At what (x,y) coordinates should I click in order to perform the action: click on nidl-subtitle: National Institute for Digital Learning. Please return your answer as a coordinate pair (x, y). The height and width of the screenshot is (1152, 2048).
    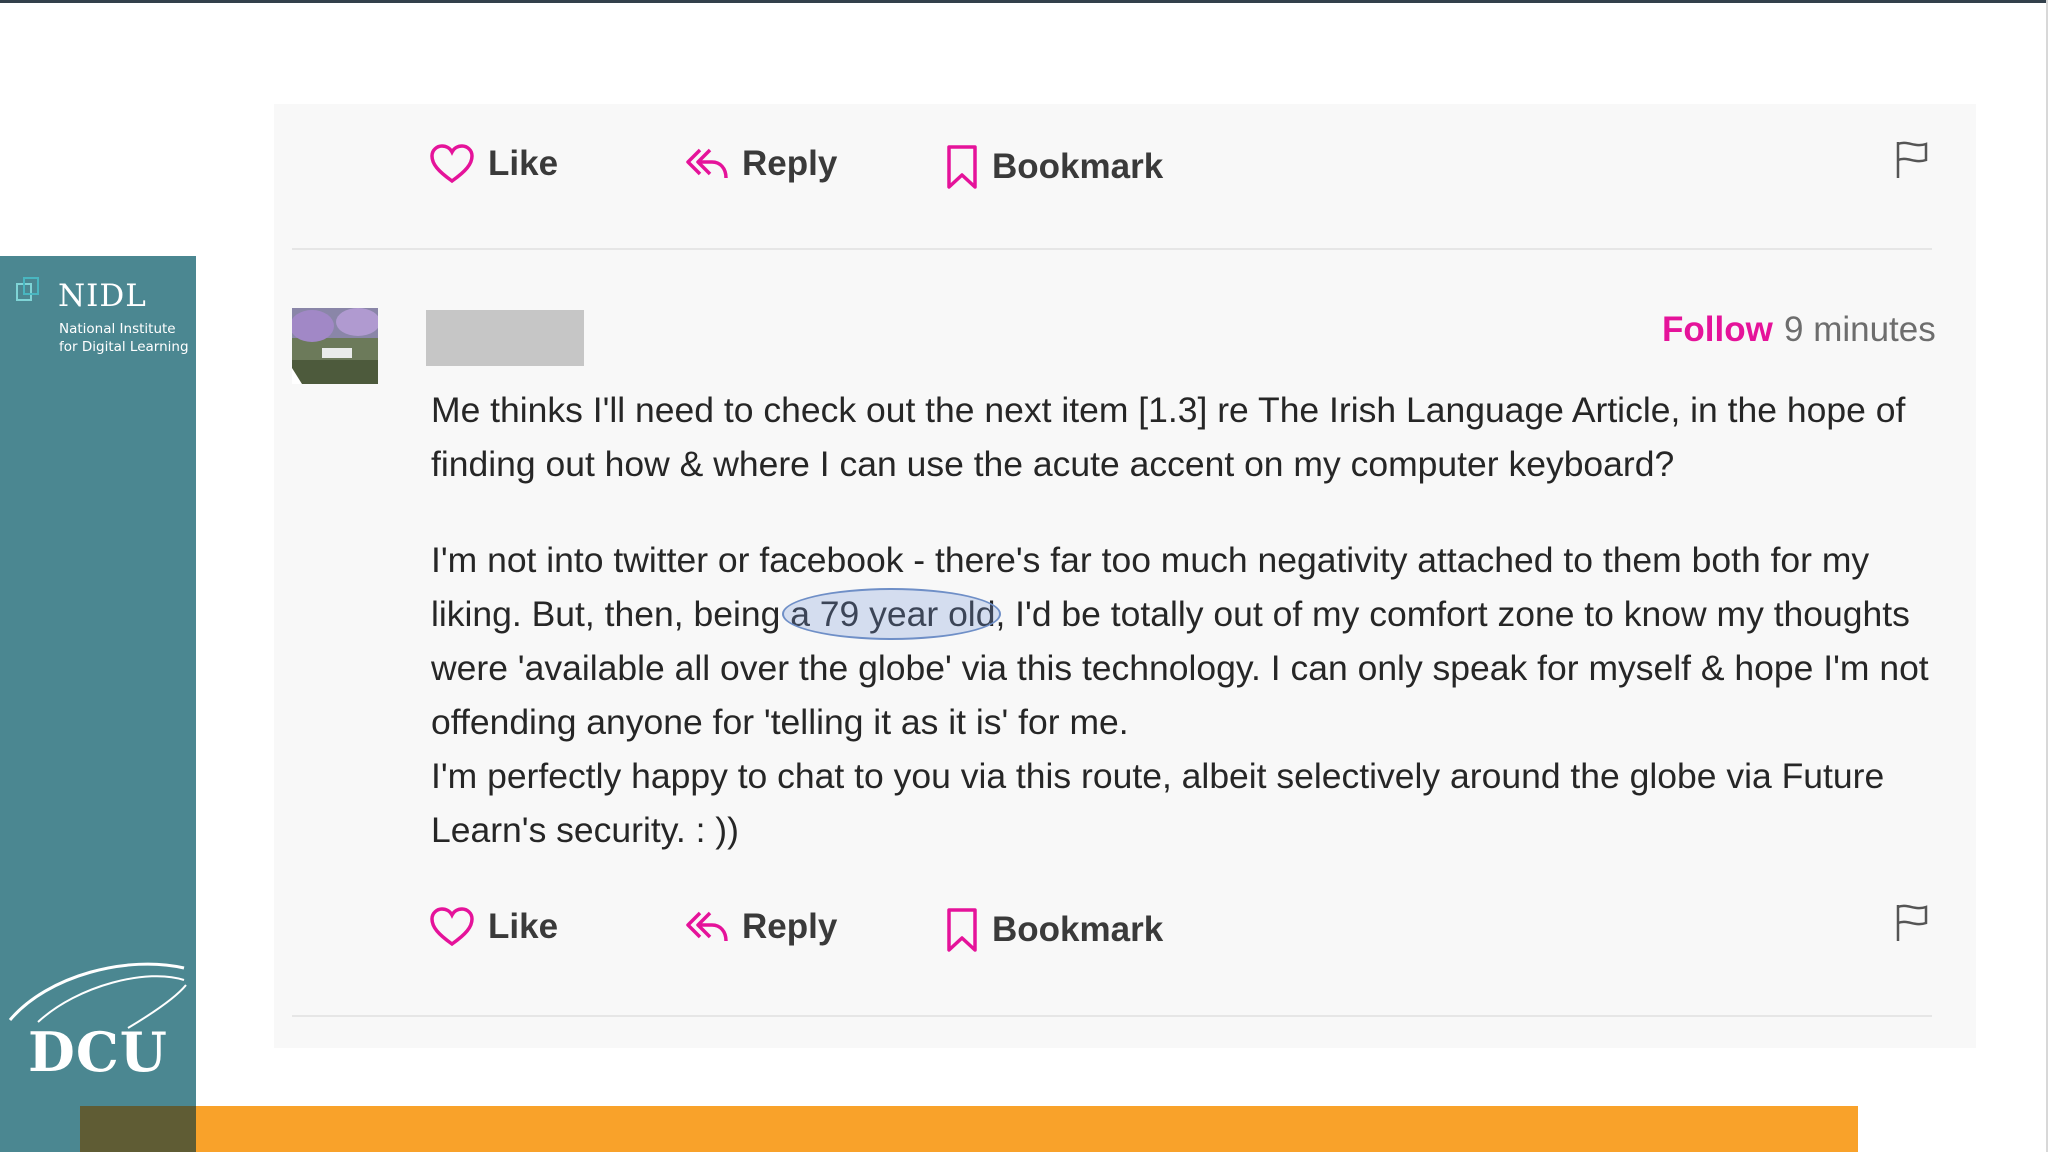
    Looking at the image, I should click on (124, 338).